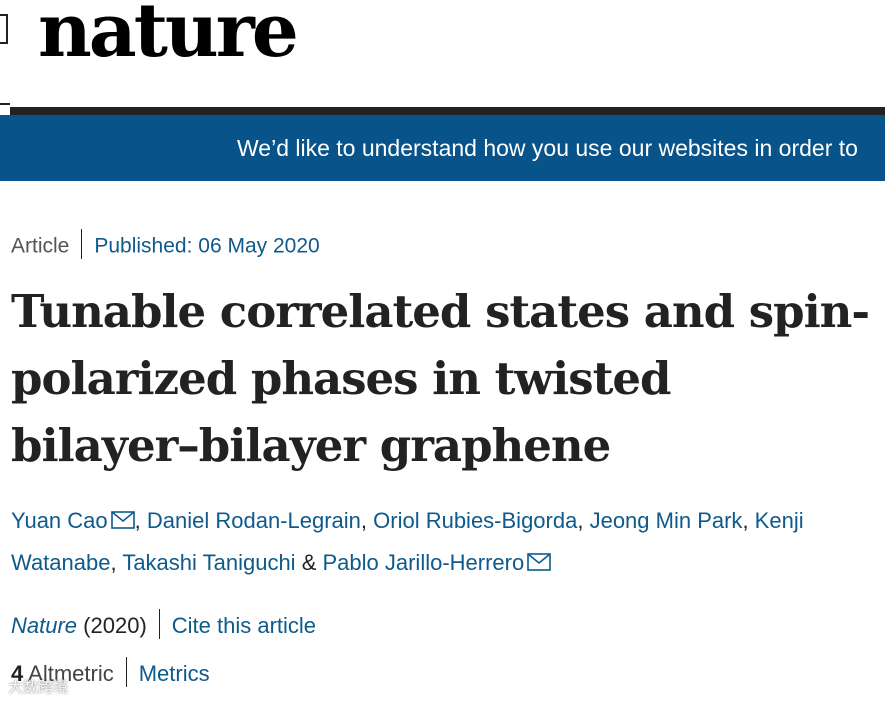 The width and height of the screenshot is (885, 705). Describe the element at coordinates (254, 520) in the screenshot. I see `author-link: Daniel Rodan-Legrain` at that location.